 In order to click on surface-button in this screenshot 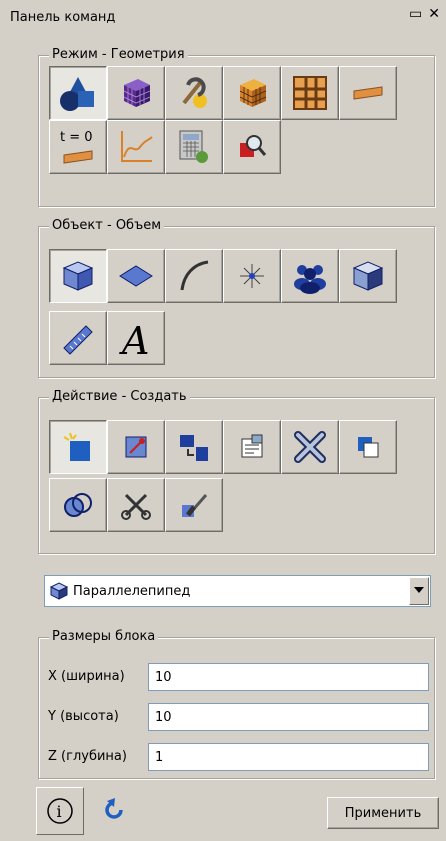, I will do `click(136, 276)`.